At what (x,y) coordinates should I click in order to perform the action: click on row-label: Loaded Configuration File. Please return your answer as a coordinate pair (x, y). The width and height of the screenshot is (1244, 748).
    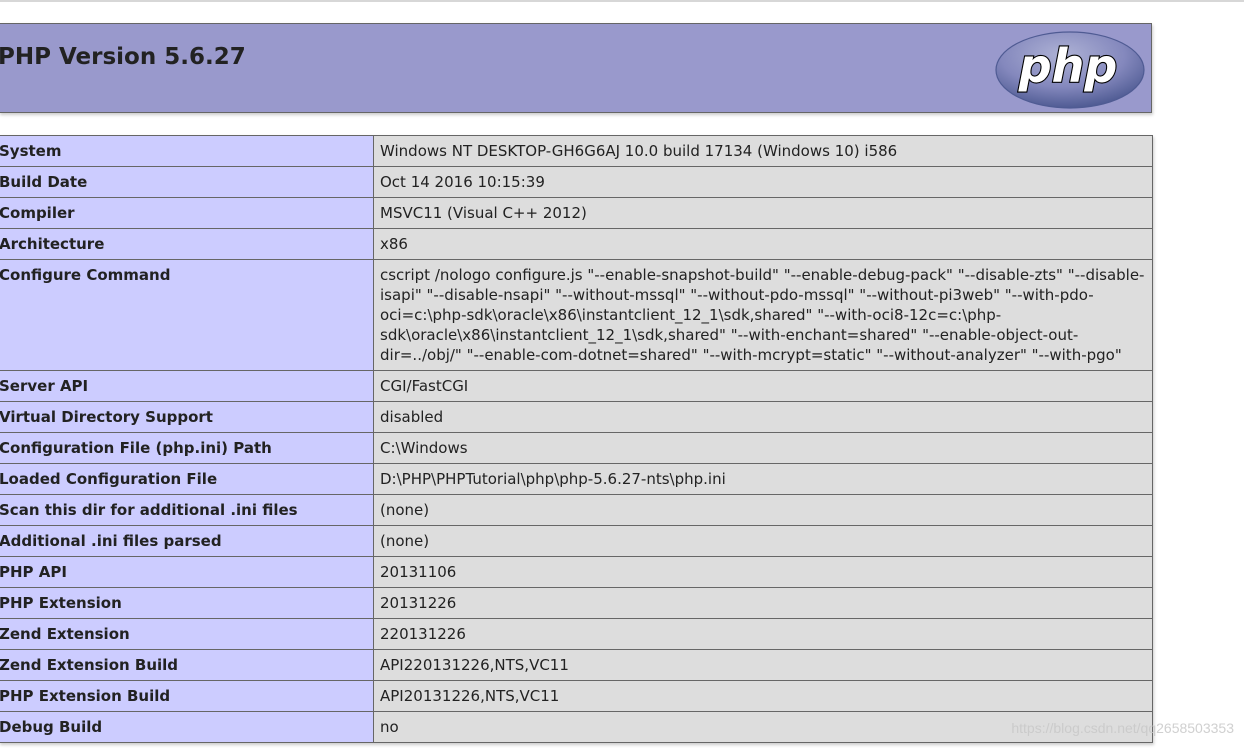
    Looking at the image, I should click on (187, 479).